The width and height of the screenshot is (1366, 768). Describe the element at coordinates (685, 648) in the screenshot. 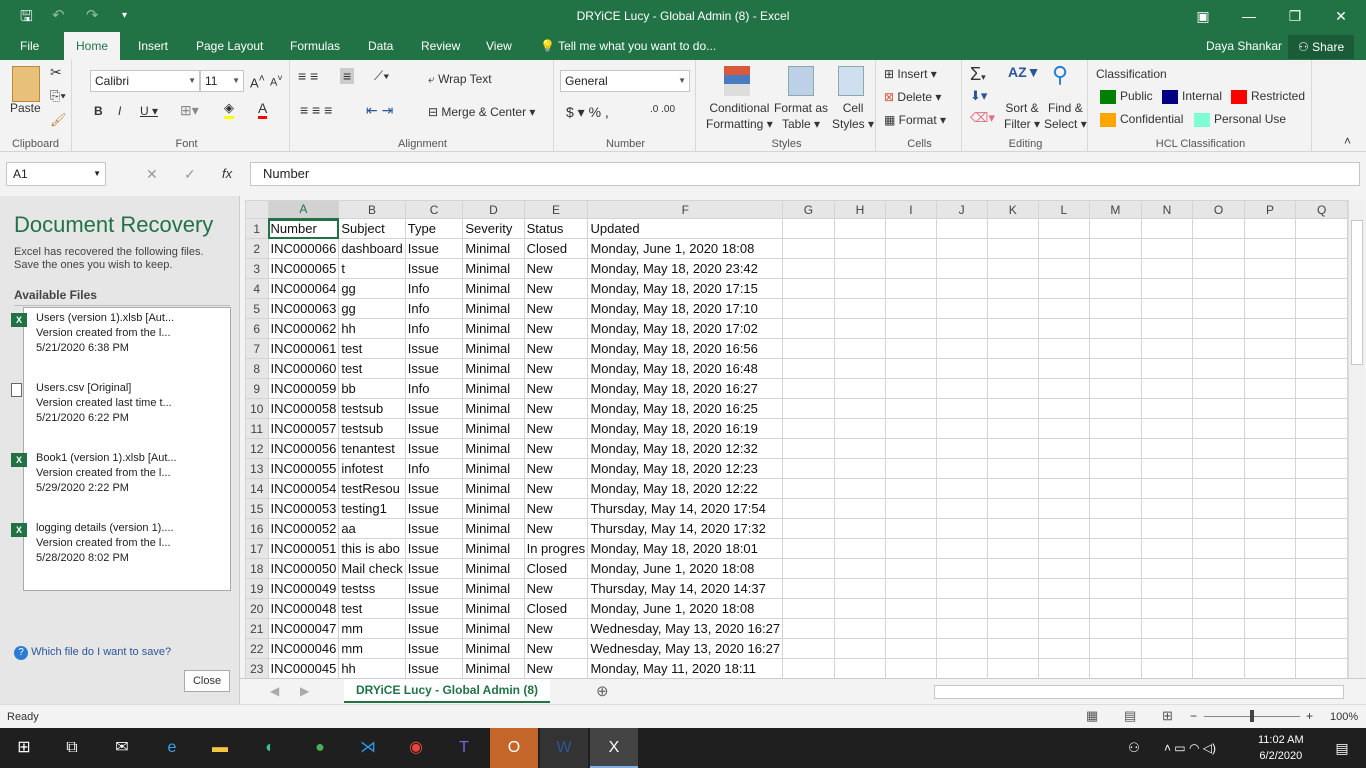

I see `cell: Wednesday, May 13, 2020 16:27` at that location.